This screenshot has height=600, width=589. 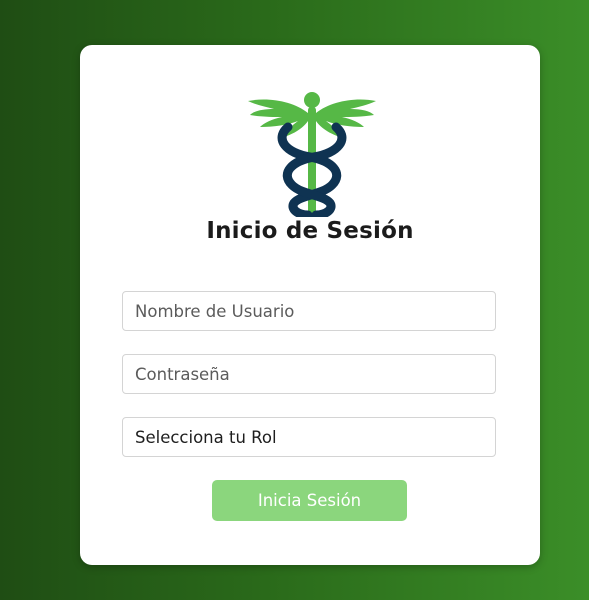 I want to click on page-title: Inicio de Sesión, so click(x=310, y=231).